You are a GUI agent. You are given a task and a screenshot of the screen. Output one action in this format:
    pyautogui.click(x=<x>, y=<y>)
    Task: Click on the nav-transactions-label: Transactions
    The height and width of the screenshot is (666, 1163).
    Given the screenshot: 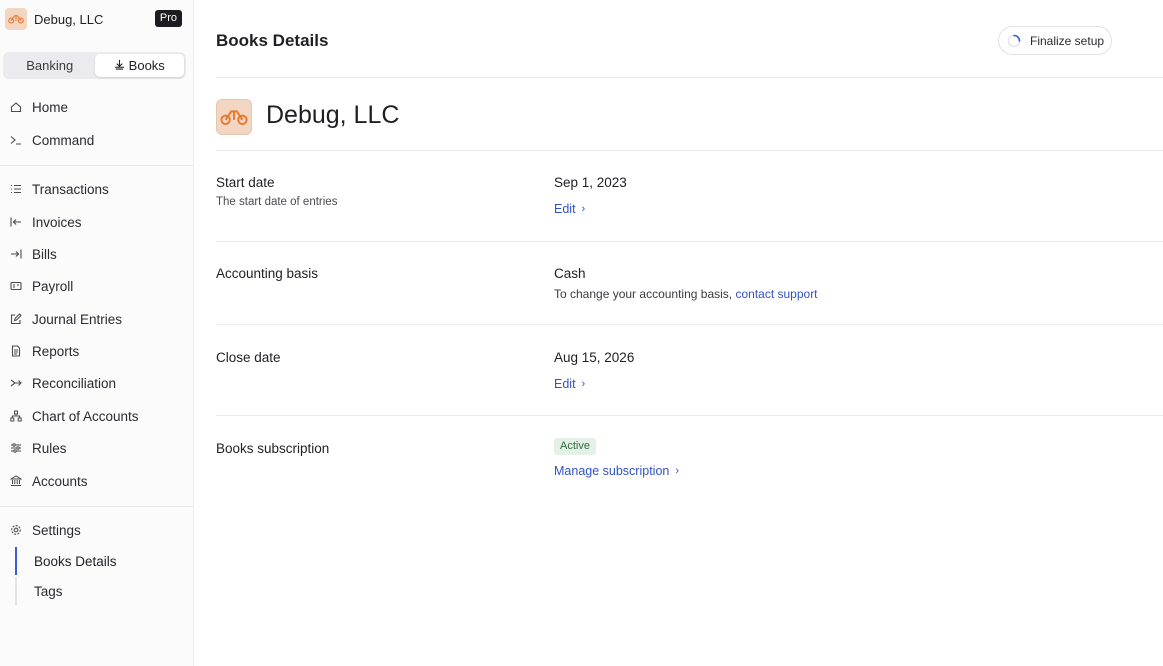 What is the action you would take?
    pyautogui.click(x=70, y=189)
    